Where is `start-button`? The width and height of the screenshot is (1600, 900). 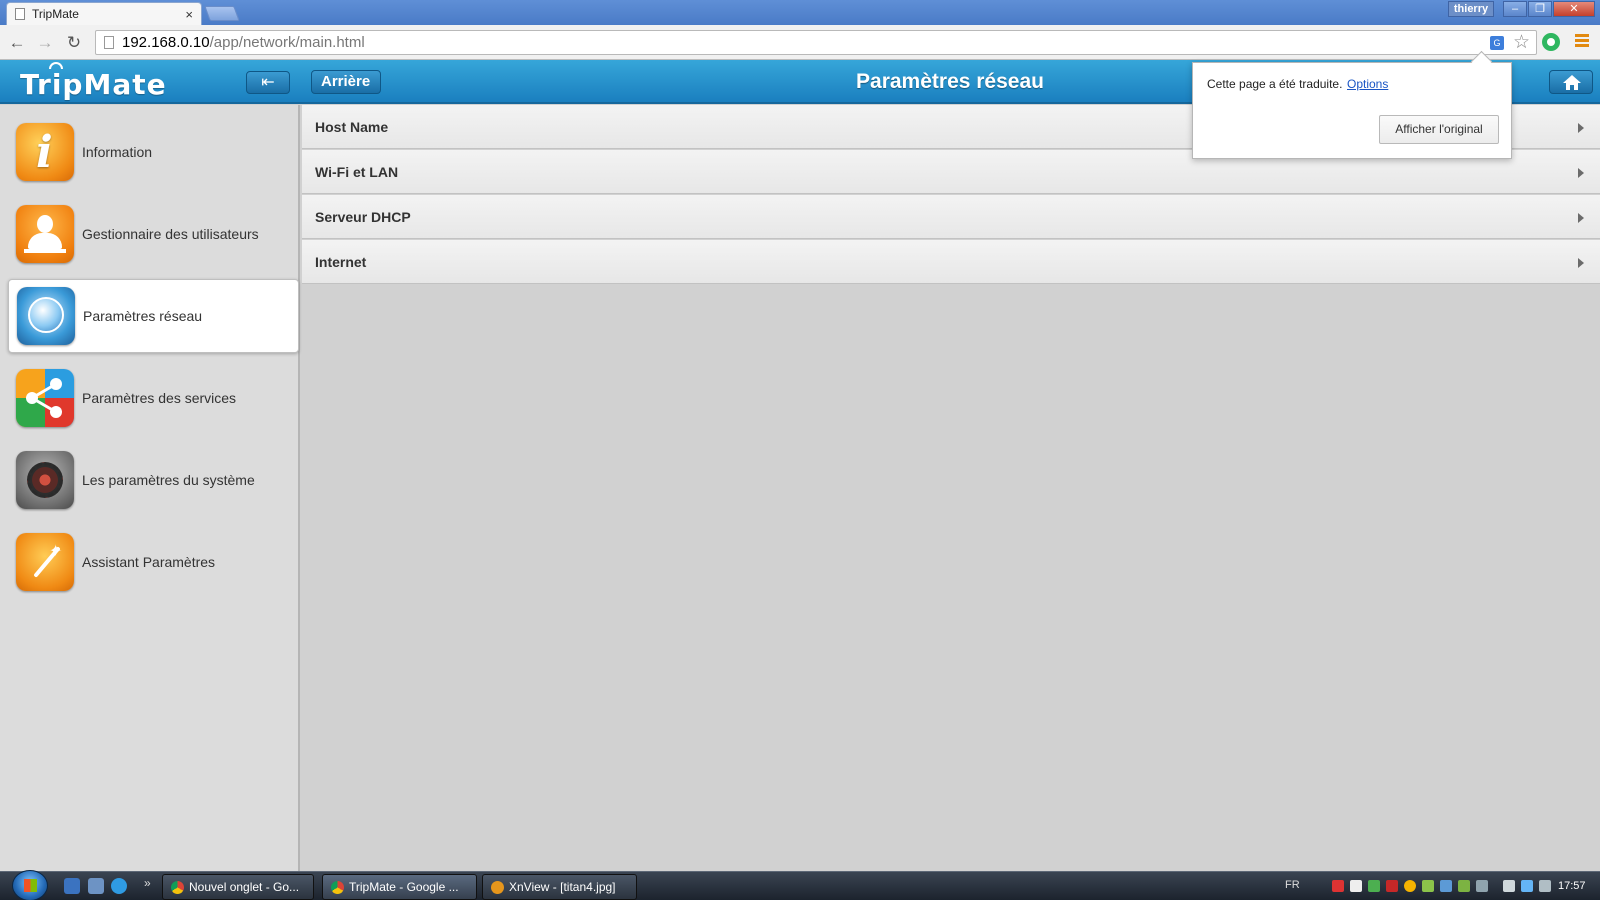
start-button is located at coordinates (30, 885).